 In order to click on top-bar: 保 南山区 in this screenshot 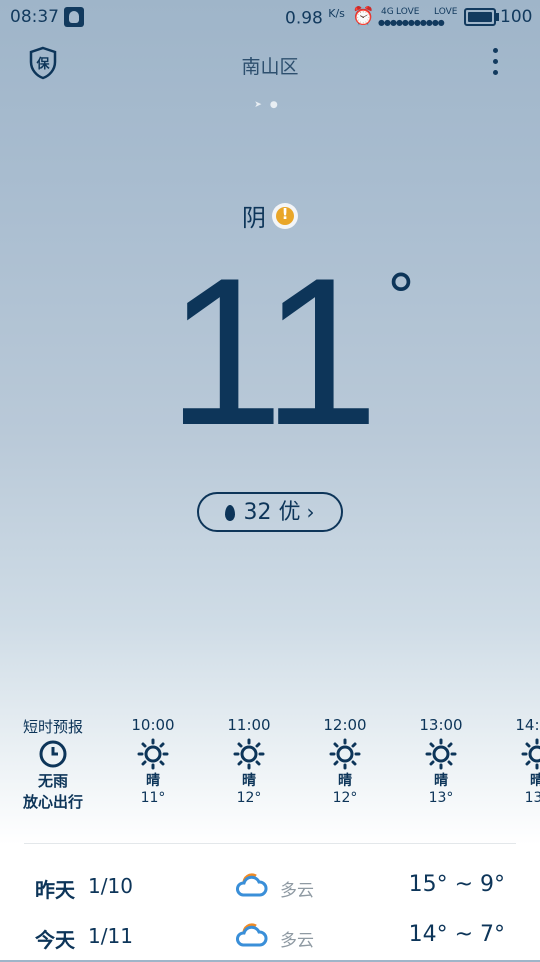, I will do `click(270, 65)`.